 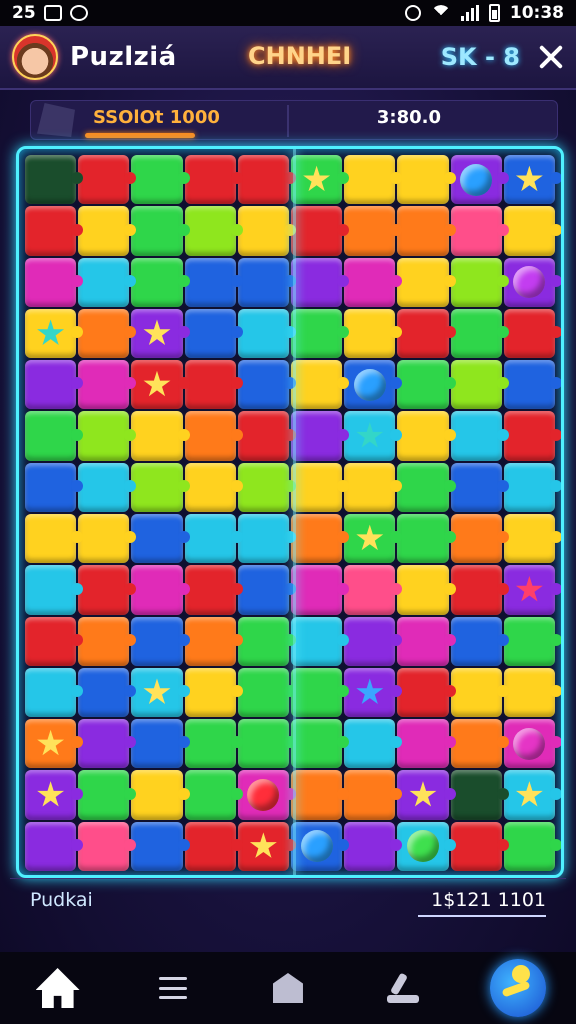 I want to click on nav-play, so click(x=518, y=988).